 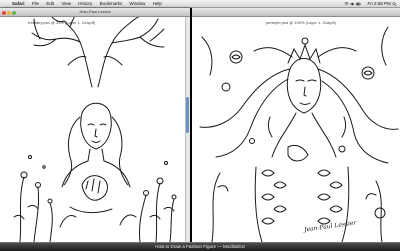 I want to click on menu-view: View, so click(x=66, y=3).